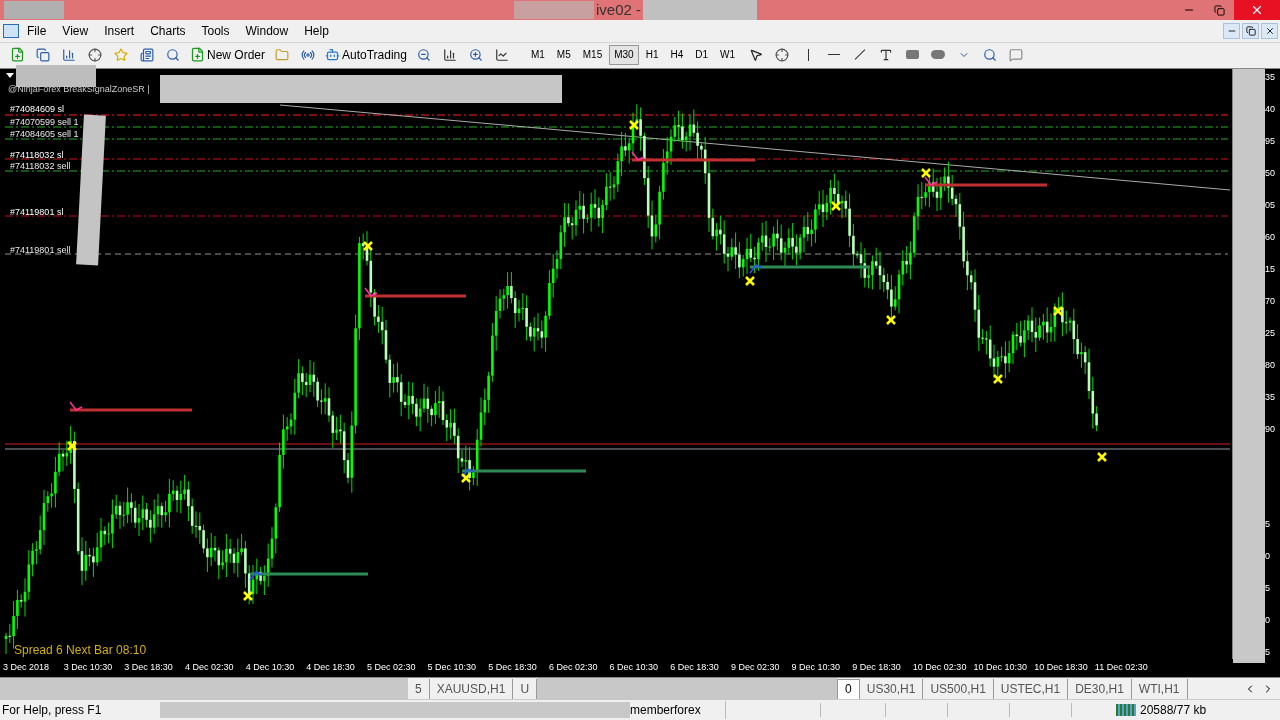 The height and width of the screenshot is (720, 1280). What do you see at coordinates (619, 10) in the screenshot?
I see `window-title: ive02 -` at bounding box center [619, 10].